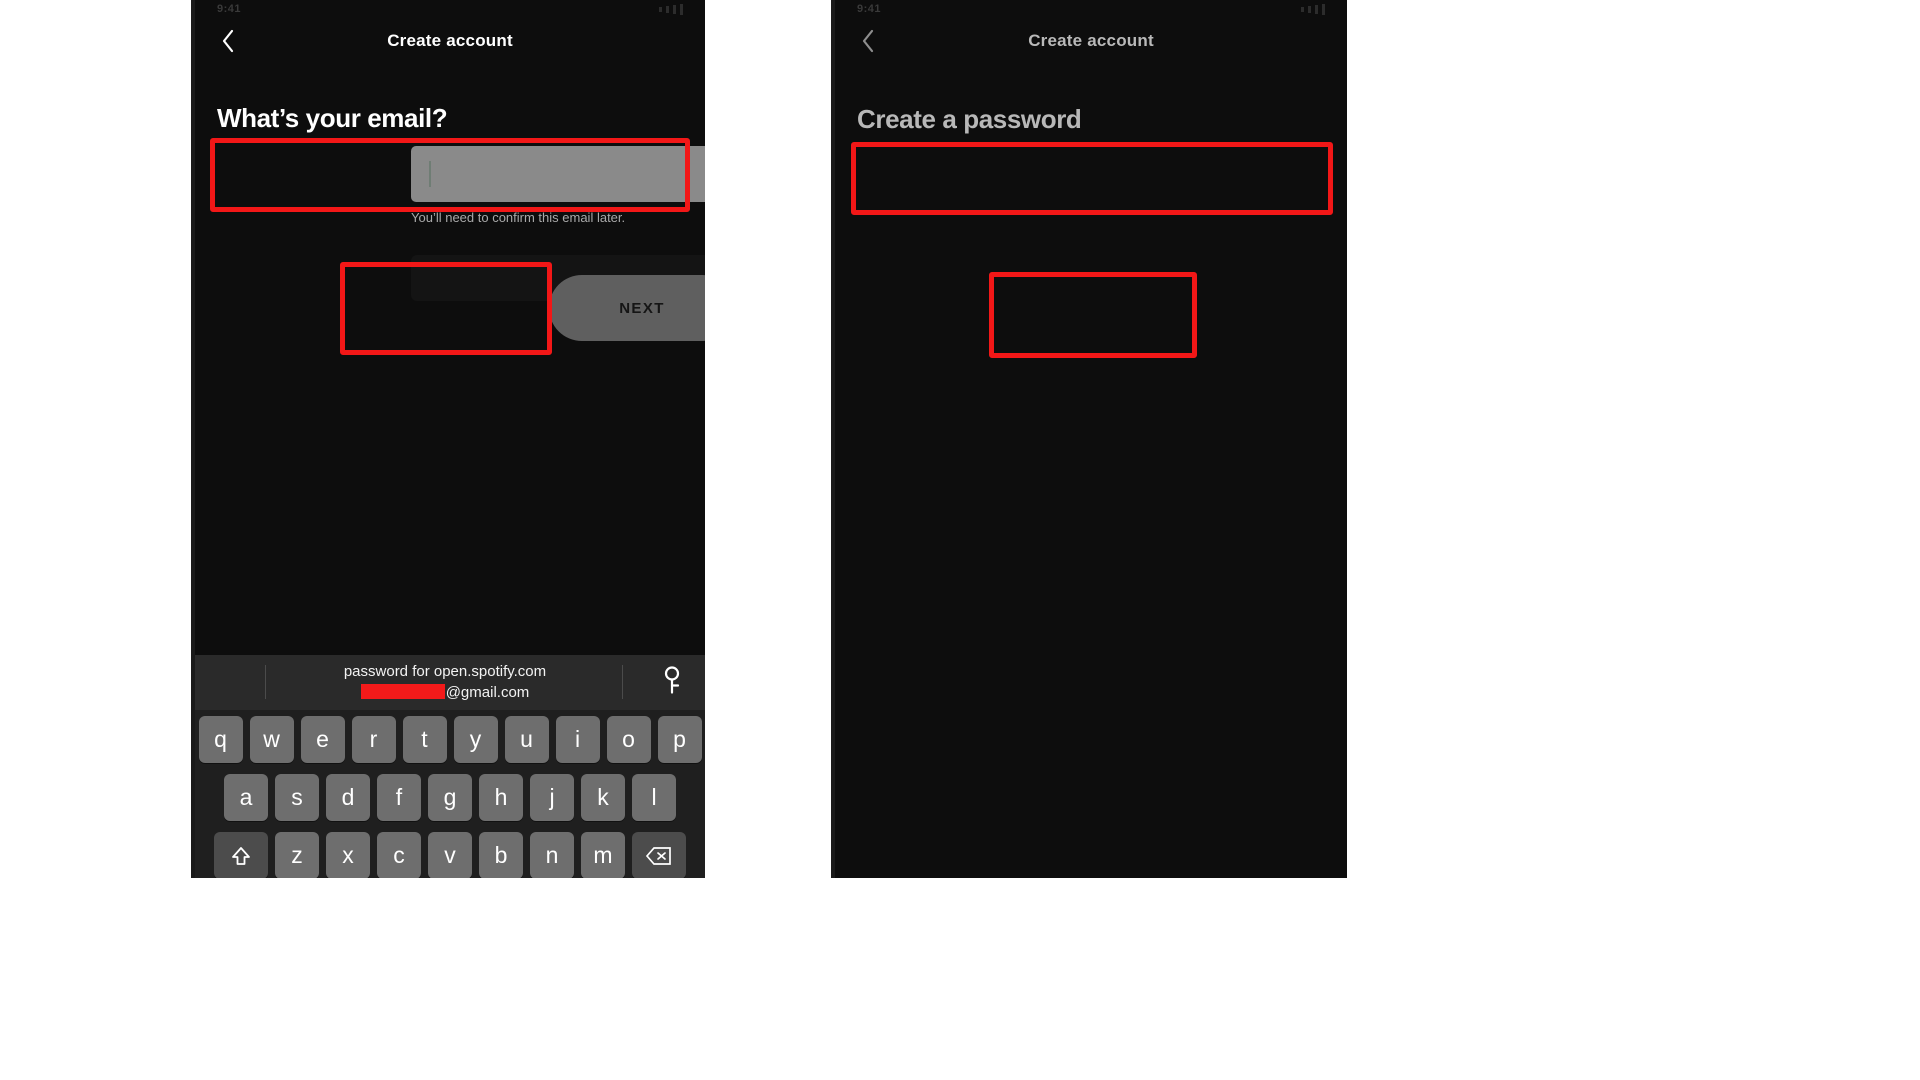  I want to click on autofill-line-2: @gmail.com, so click(445, 692).